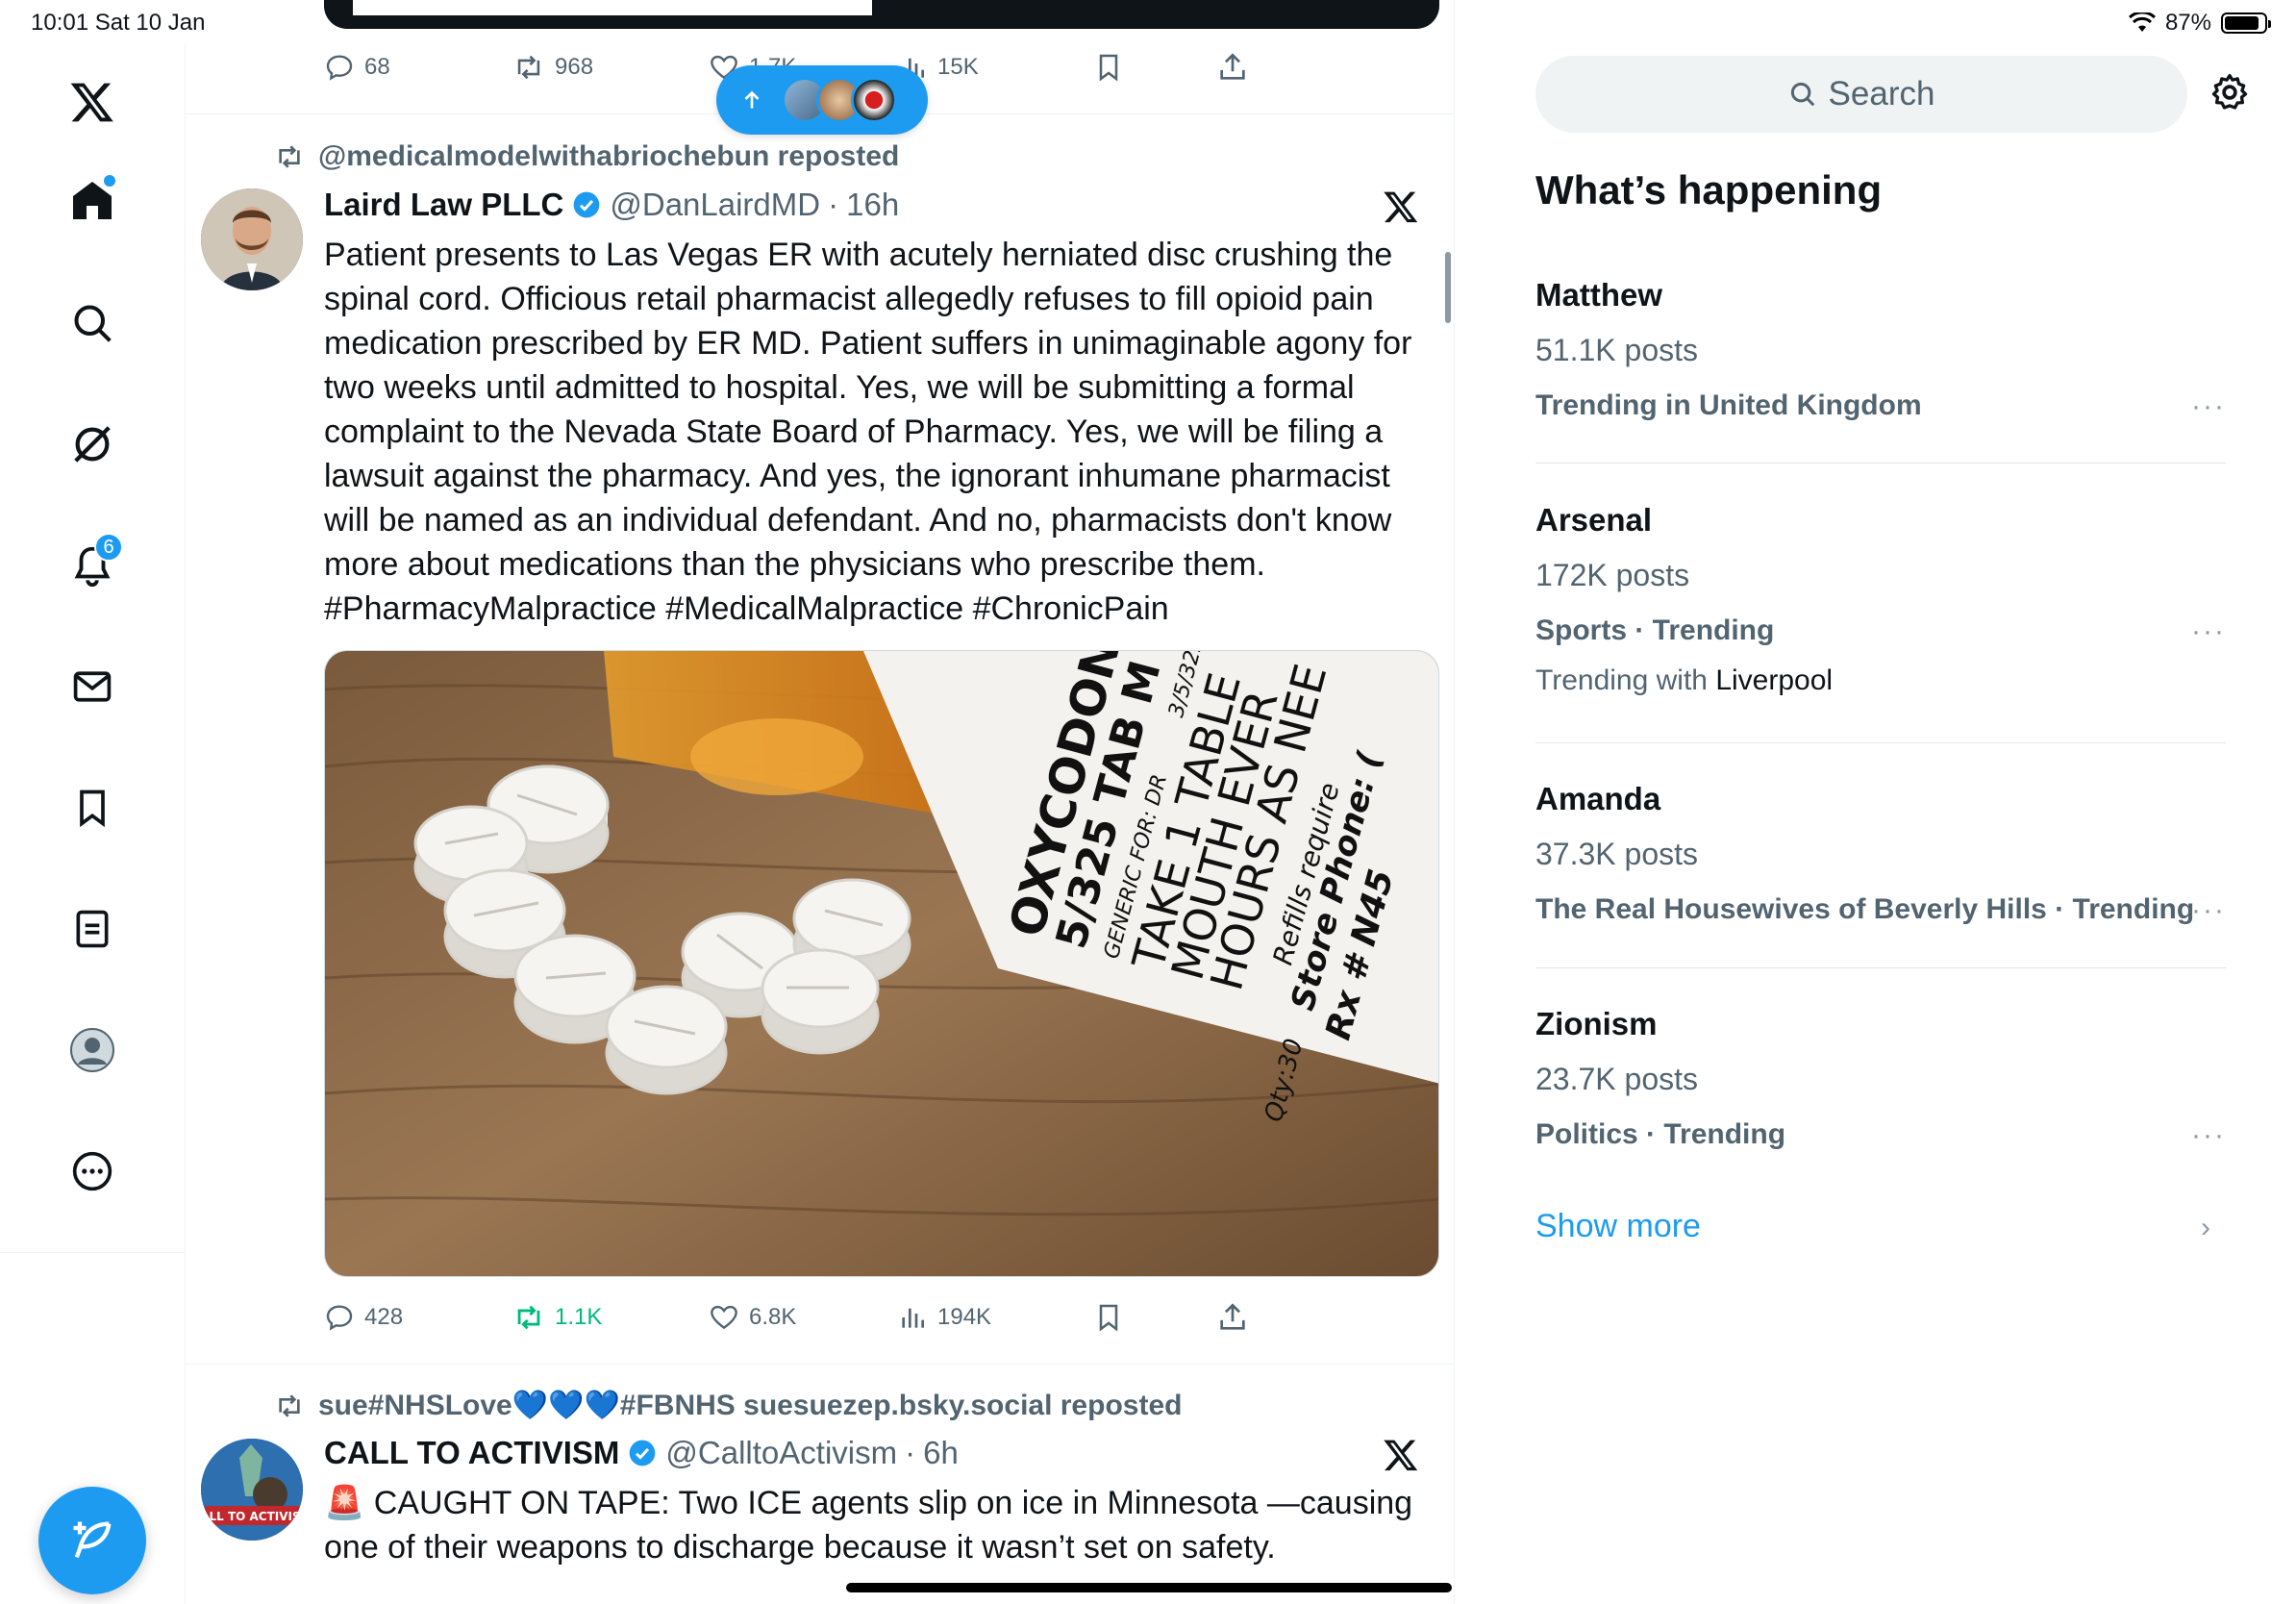 This screenshot has height=1604, width=2296. Describe the element at coordinates (118, 23) in the screenshot. I see `status-time: 10:01 Sat 10 Jan` at that location.